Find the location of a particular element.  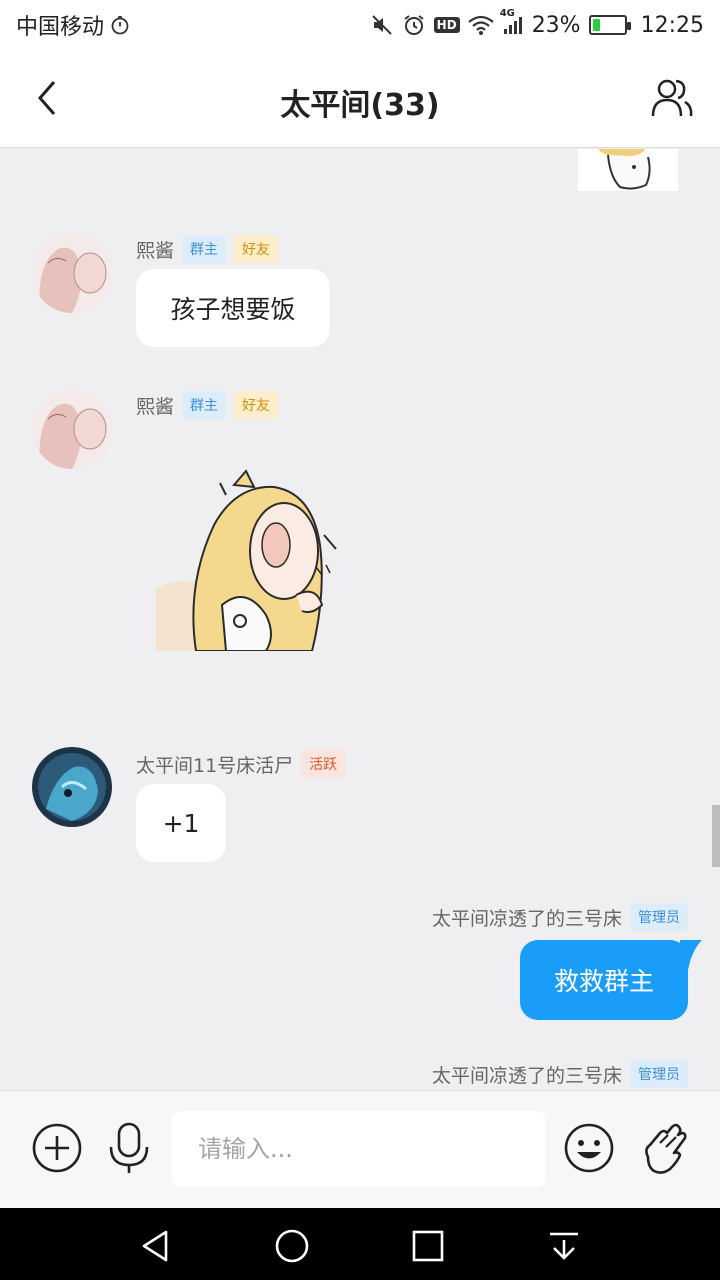

sticker-cropped is located at coordinates (628, 170).